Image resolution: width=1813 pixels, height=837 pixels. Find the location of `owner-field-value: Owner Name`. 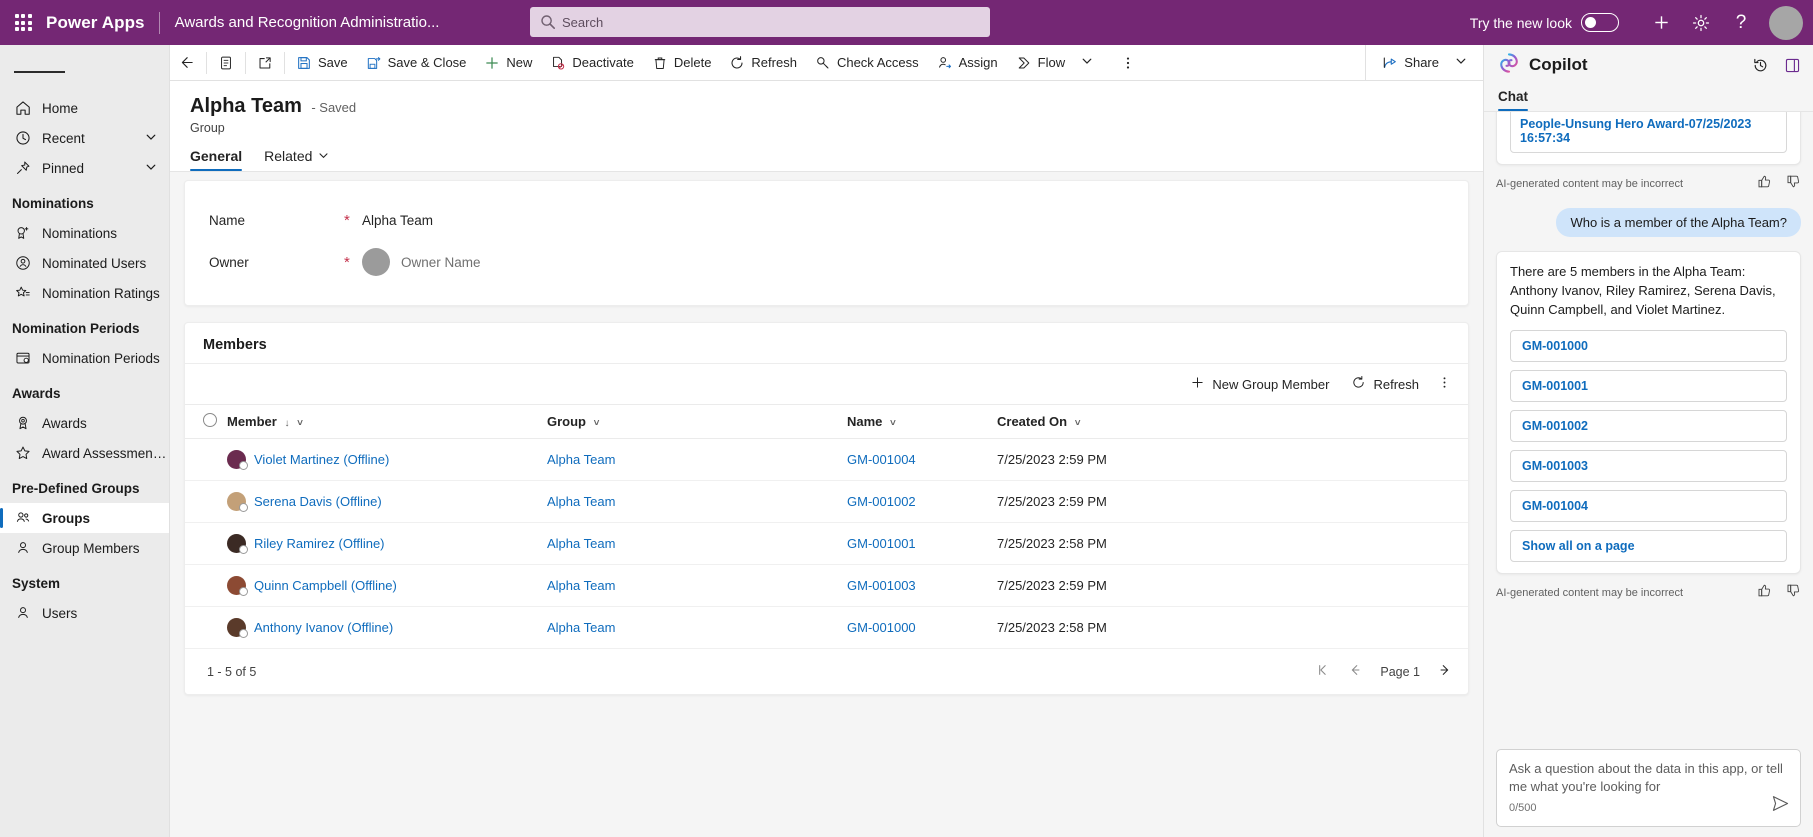

owner-field-value: Owner Name is located at coordinates (441, 262).